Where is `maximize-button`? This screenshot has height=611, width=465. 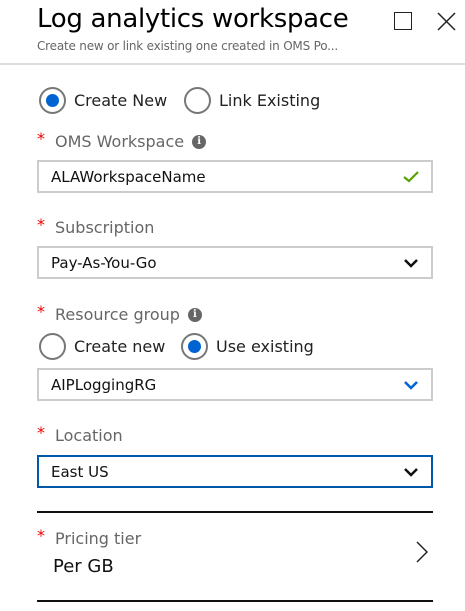 maximize-button is located at coordinates (403, 21).